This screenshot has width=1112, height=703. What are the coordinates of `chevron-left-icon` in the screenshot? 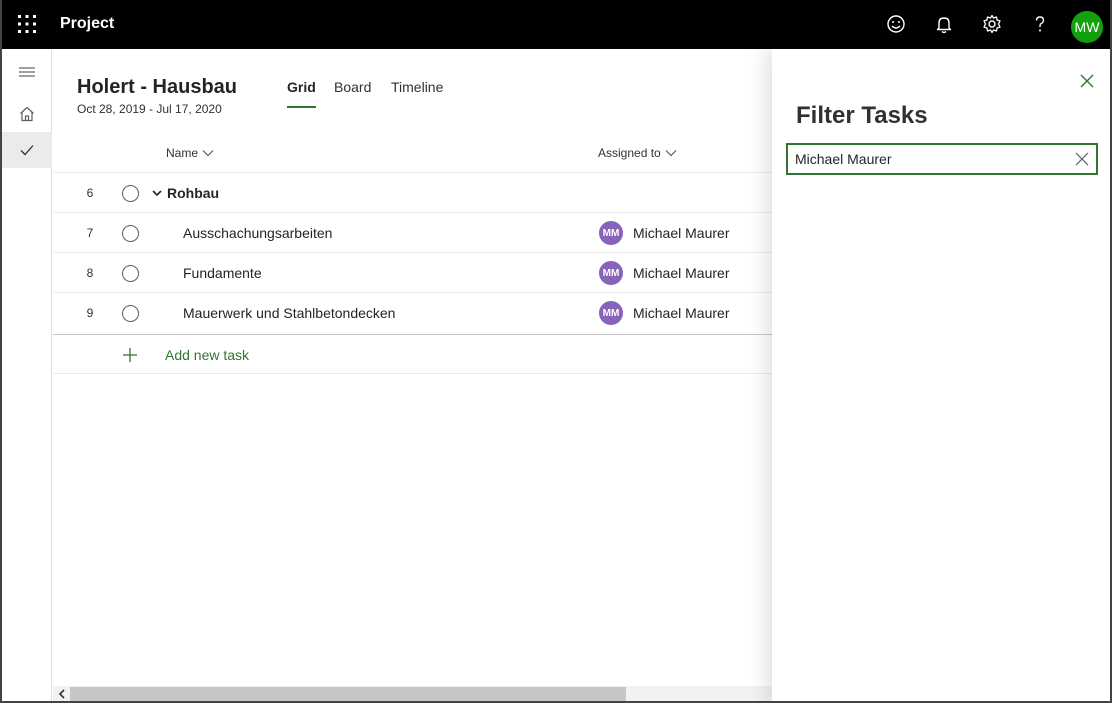 It's located at (62, 694).